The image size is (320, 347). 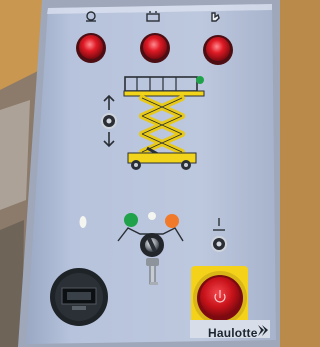 I want to click on brand-label: Haulotte, so click(x=233, y=333).